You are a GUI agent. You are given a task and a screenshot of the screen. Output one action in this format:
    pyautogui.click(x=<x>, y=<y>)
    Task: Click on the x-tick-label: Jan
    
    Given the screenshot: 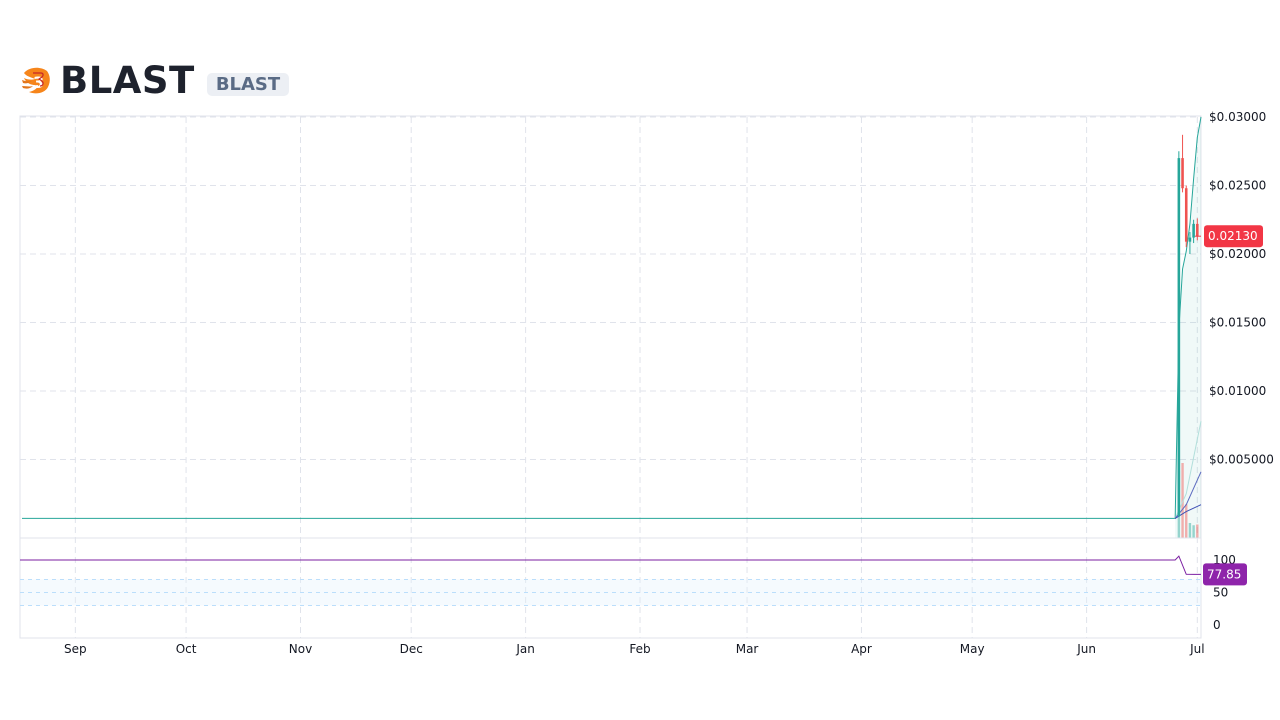 What is the action you would take?
    pyautogui.click(x=525, y=649)
    